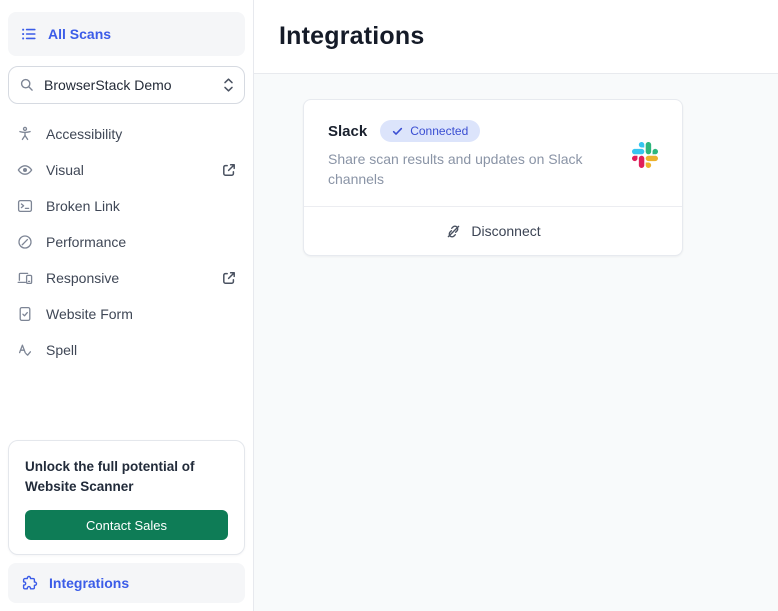 This screenshot has width=778, height=611. What do you see at coordinates (30, 582) in the screenshot?
I see `puzzle-icon` at bounding box center [30, 582].